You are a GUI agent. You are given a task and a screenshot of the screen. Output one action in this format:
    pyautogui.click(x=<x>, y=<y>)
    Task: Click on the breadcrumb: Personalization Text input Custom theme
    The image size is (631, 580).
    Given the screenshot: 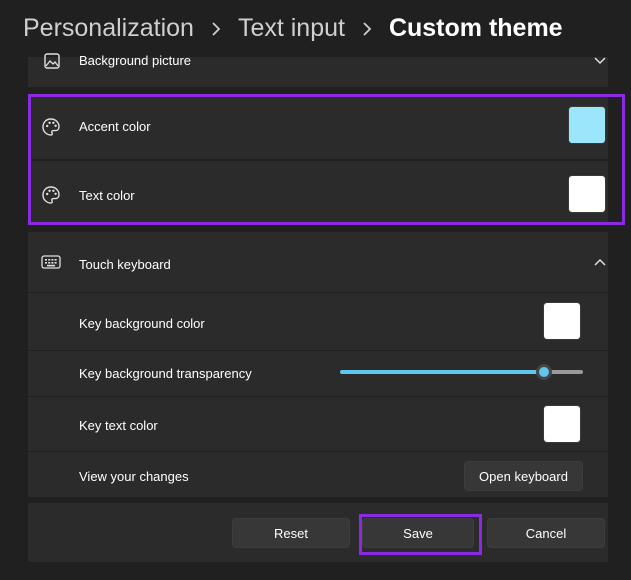 What is the action you would take?
    pyautogui.click(x=315, y=28)
    